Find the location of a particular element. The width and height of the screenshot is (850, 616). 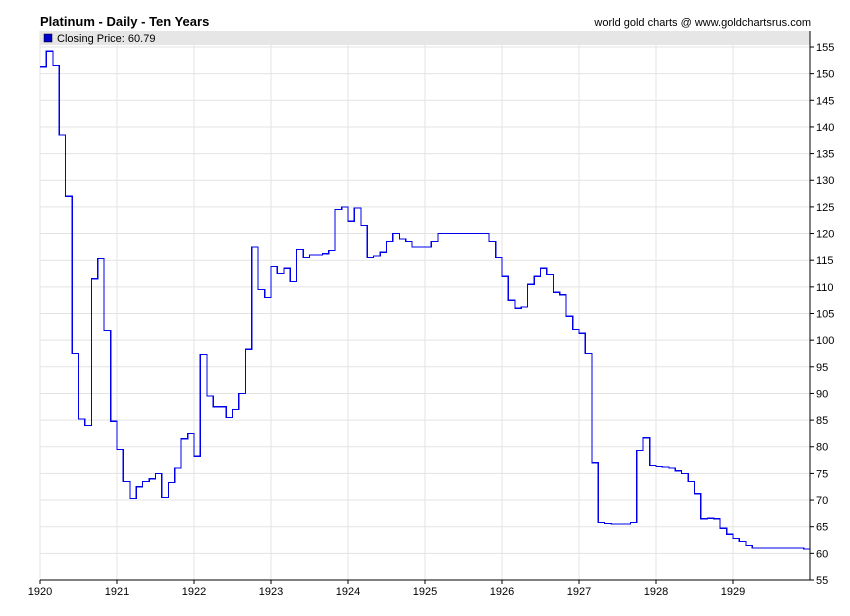

y-tick-label: 70 is located at coordinates (822, 501).